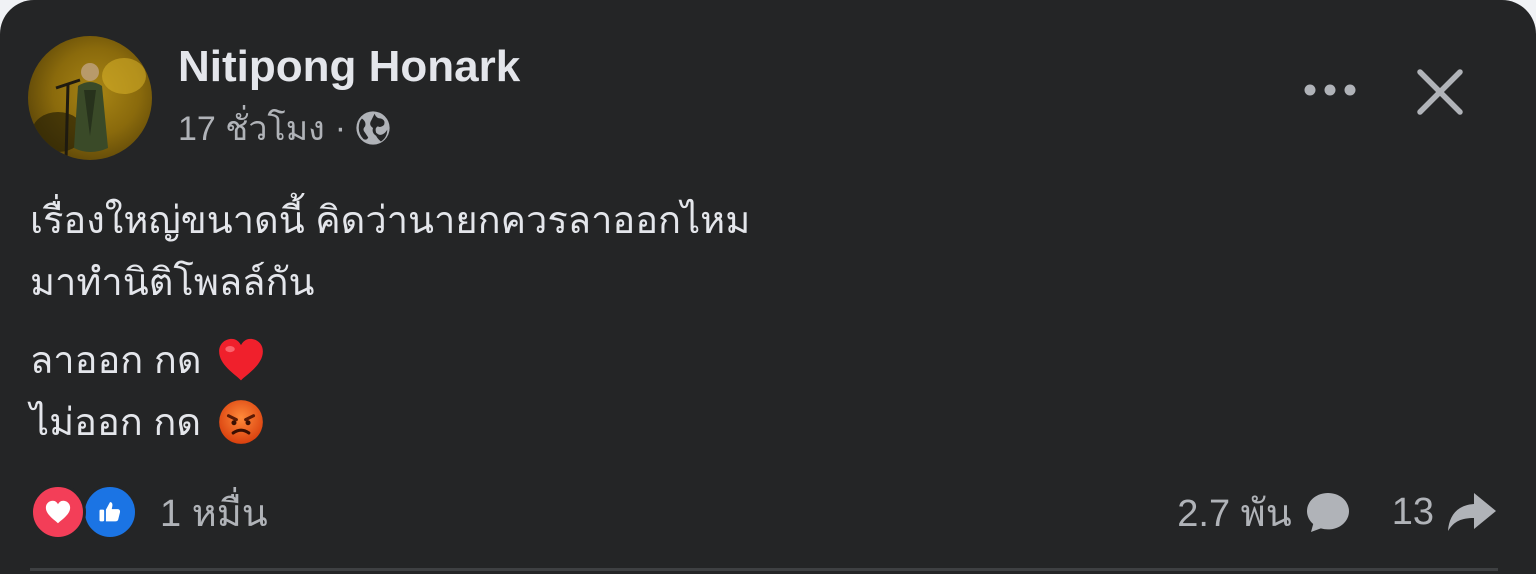  I want to click on engagement-stats: 2.7 พัน 13, so click(1337, 512).